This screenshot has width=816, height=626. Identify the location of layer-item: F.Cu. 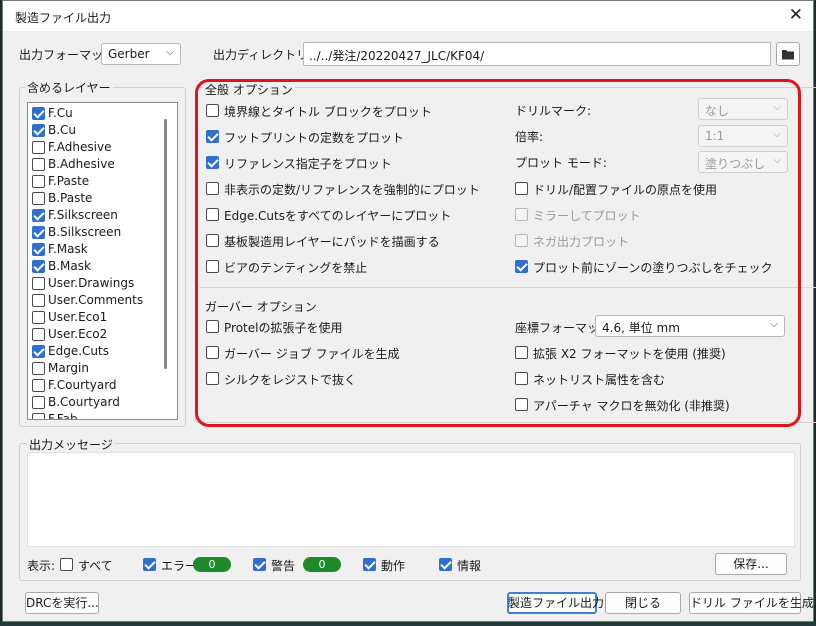
(97, 113).